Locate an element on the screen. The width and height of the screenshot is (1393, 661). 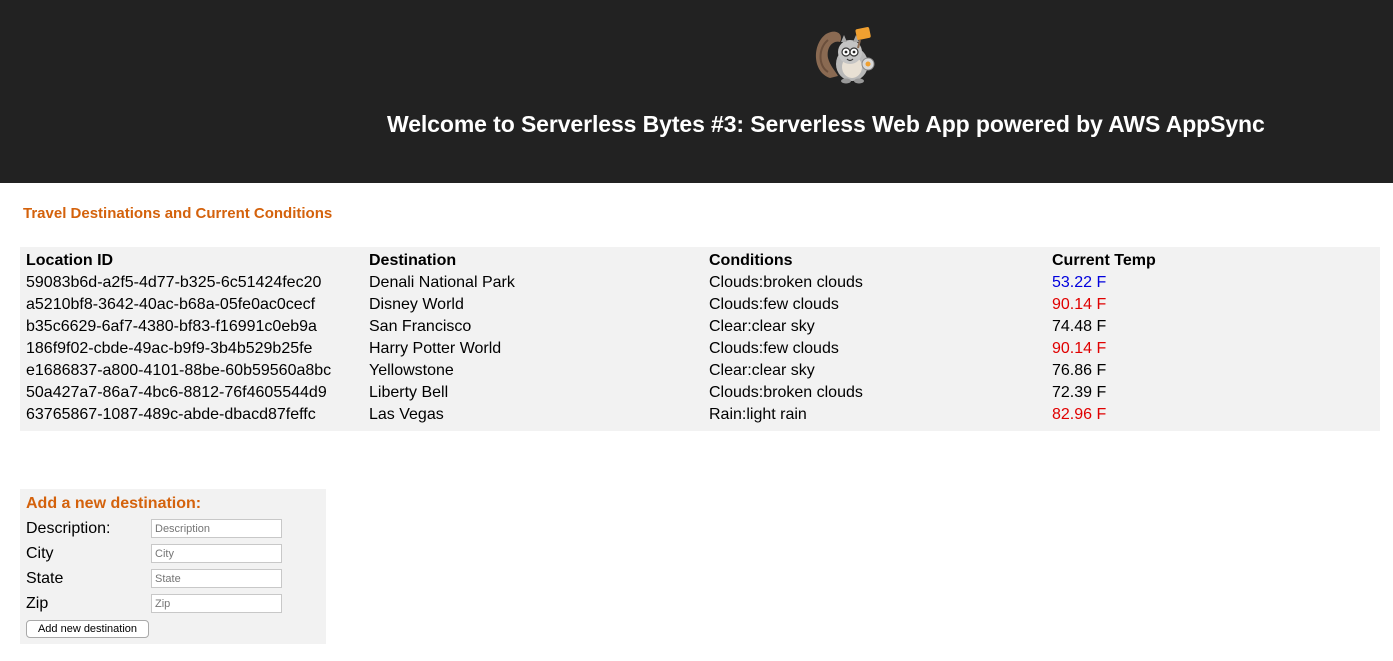
current-temp-cell: 74.48 F is located at coordinates (1079, 326).